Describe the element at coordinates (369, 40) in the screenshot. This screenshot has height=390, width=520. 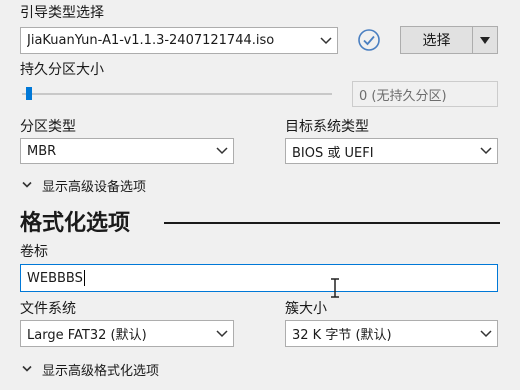
I see `check-circle-icon` at that location.